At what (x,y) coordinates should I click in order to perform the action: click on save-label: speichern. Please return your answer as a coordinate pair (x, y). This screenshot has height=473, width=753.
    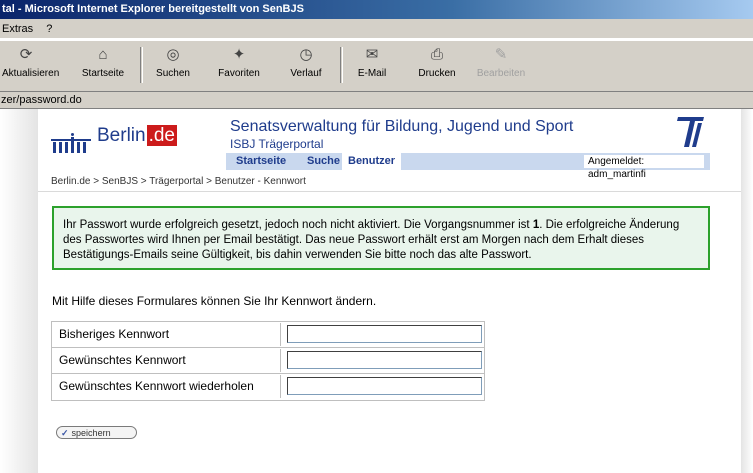
    Looking at the image, I should click on (91, 433).